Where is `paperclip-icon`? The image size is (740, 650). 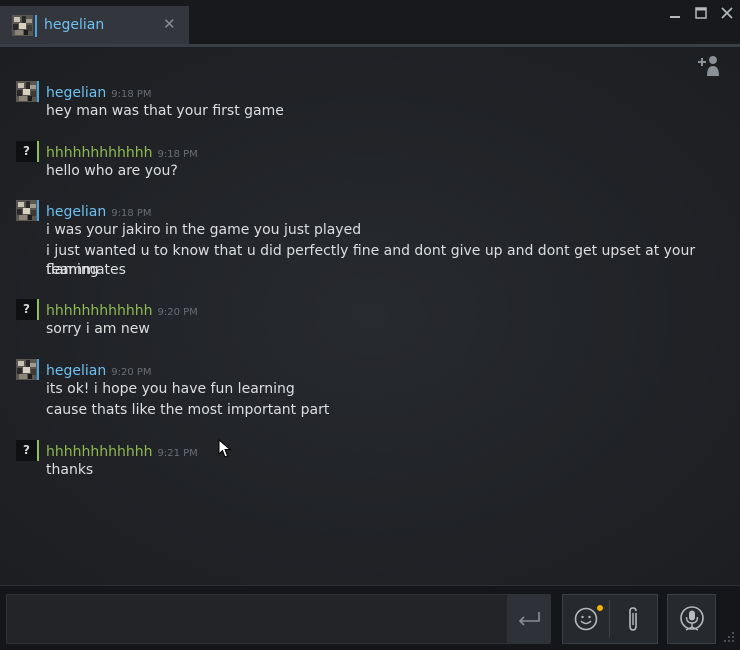 paperclip-icon is located at coordinates (633, 619).